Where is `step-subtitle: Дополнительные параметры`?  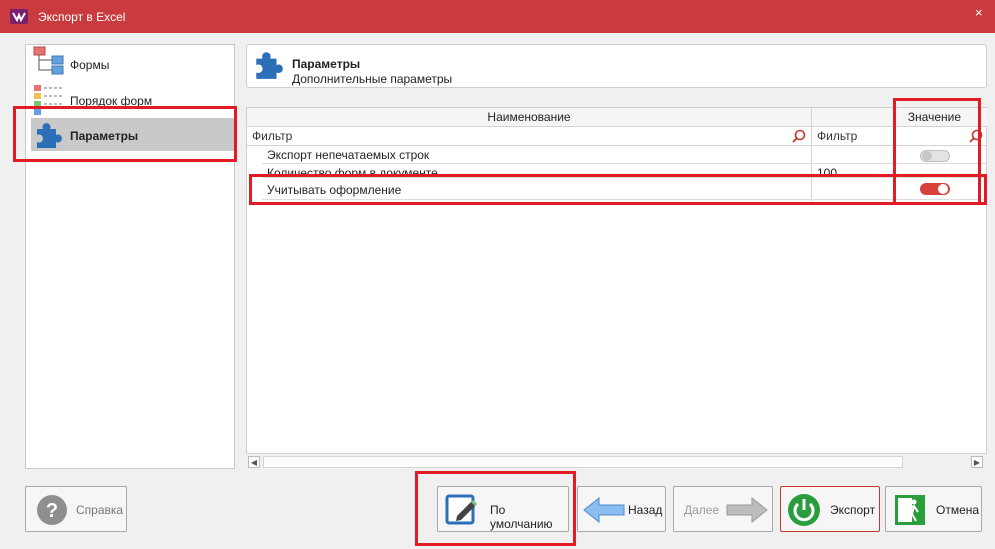
step-subtitle: Дополнительные параметры is located at coordinates (372, 79).